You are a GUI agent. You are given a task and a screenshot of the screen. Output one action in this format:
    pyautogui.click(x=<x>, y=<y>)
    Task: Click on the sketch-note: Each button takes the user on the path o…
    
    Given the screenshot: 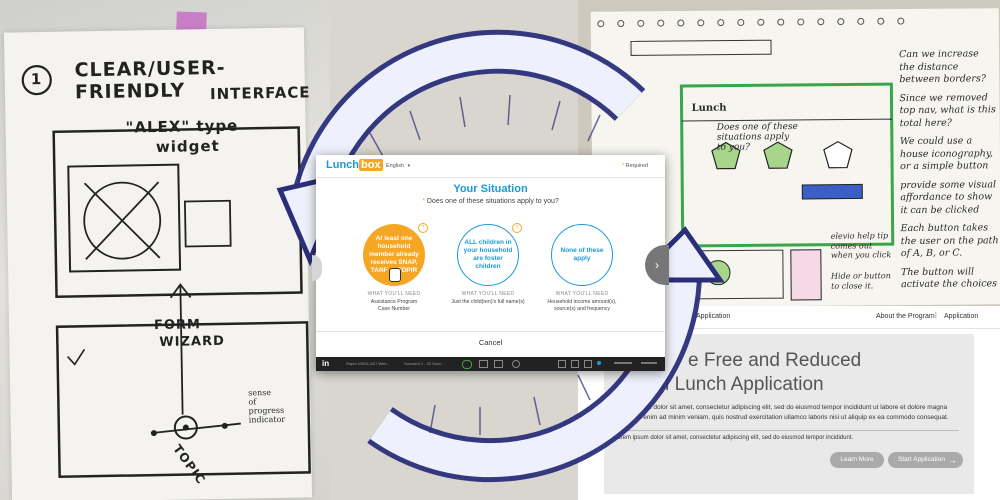 What is the action you would take?
    pyautogui.click(x=949, y=241)
    